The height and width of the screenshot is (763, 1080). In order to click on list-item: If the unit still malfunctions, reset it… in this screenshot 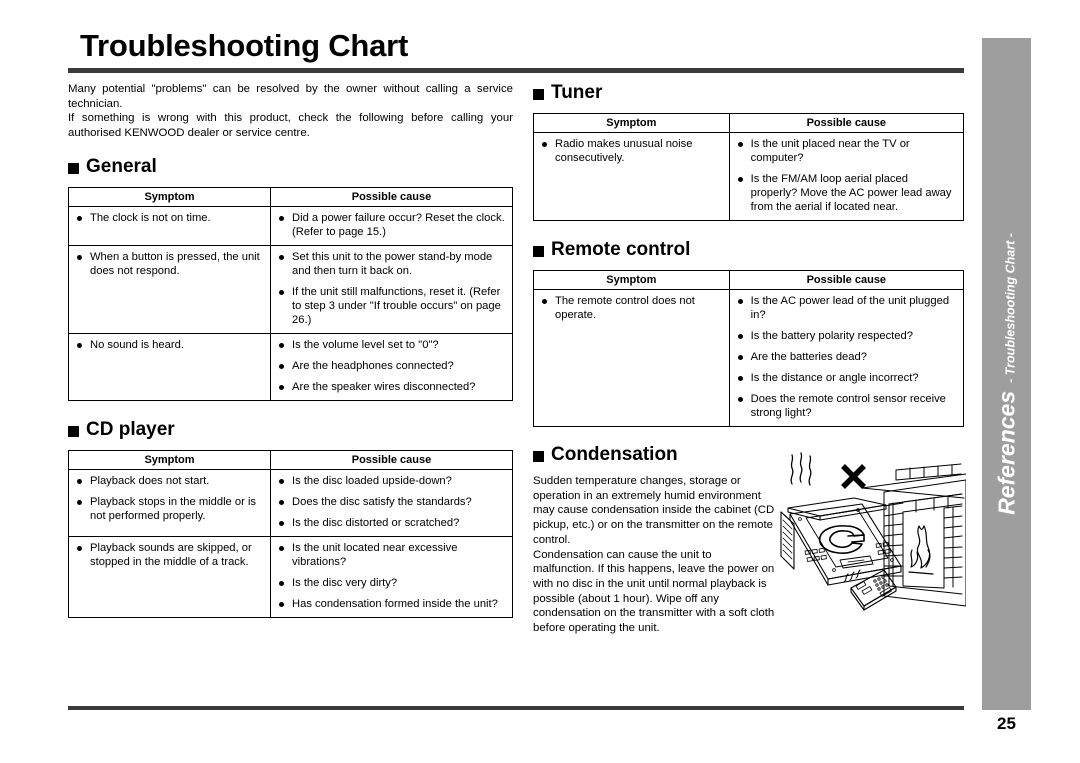, I will do `click(391, 306)`.